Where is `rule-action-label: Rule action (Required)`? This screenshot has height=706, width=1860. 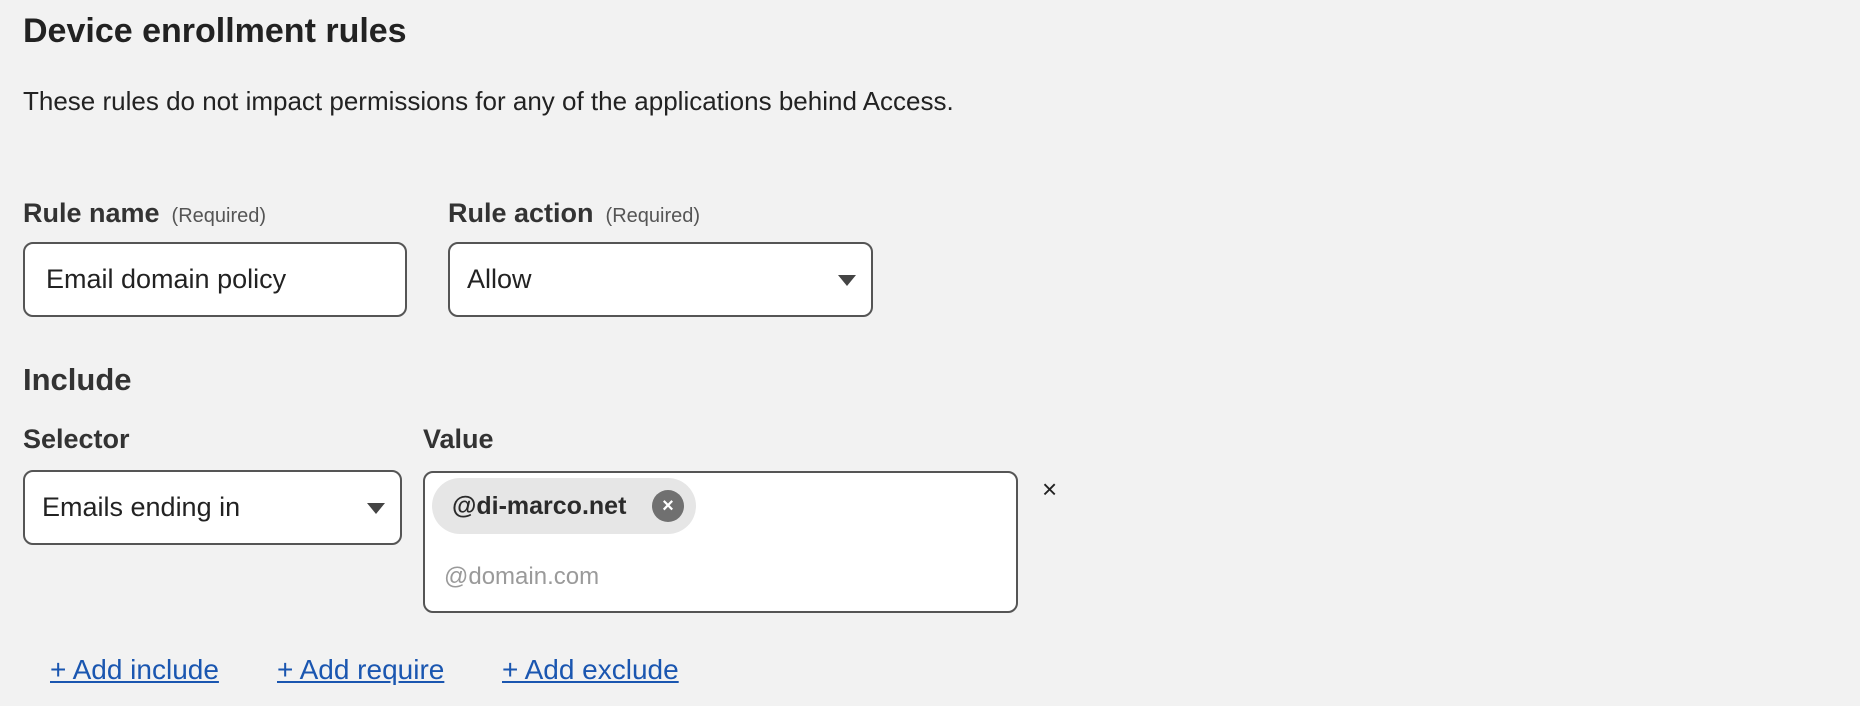
rule-action-label: Rule action (Required) is located at coordinates (574, 213).